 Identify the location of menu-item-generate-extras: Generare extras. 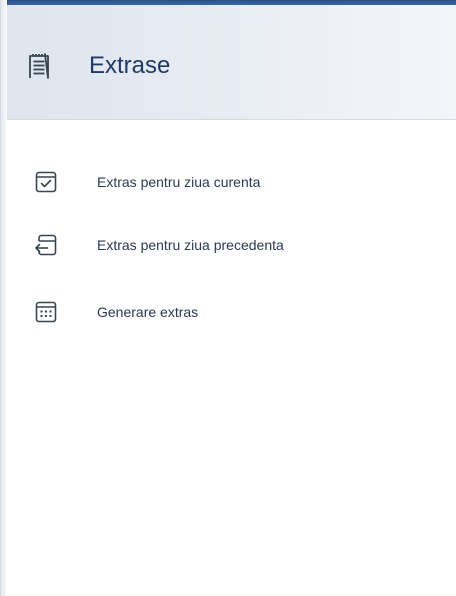
(235, 312).